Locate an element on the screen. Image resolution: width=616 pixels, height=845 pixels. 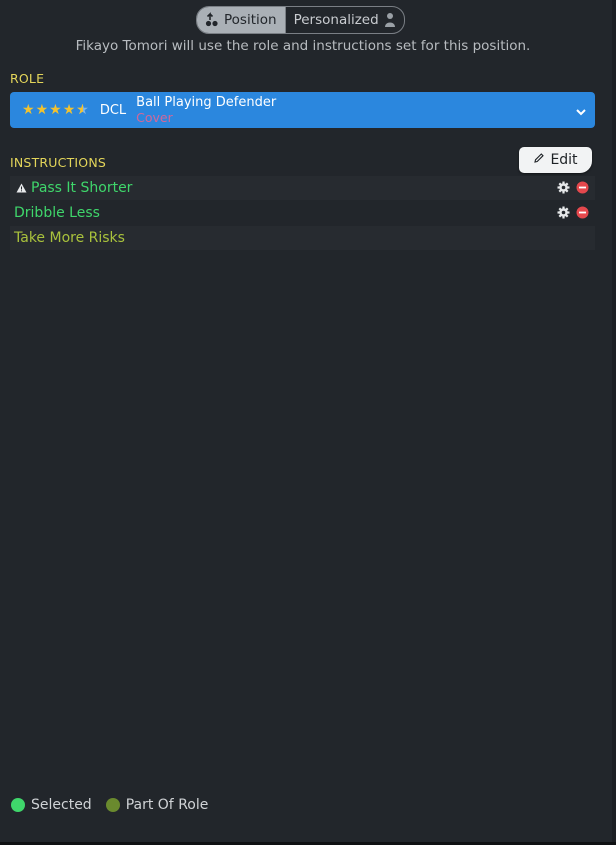
instruction-label: Dribble Less is located at coordinates (57, 213).